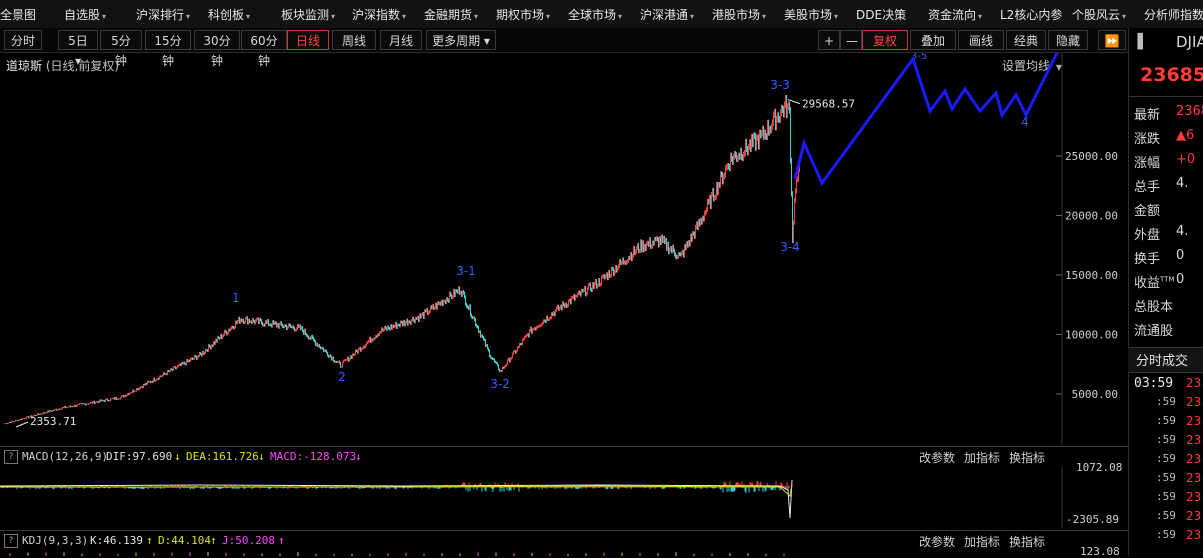  Describe the element at coordinates (55, 540) in the screenshot. I see `kdj-name: KDJ(9,3,3)` at that location.